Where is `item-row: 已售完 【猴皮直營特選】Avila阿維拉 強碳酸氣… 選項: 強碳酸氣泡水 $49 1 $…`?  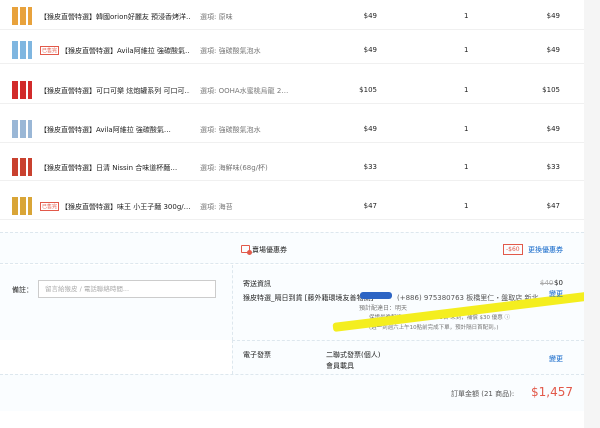 item-row: 已售完 【猴皮直營特選】Avila阿維拉 強碳酸氣… 選項: 強碳酸氣泡水 $49 1 $… is located at coordinates (292, 50).